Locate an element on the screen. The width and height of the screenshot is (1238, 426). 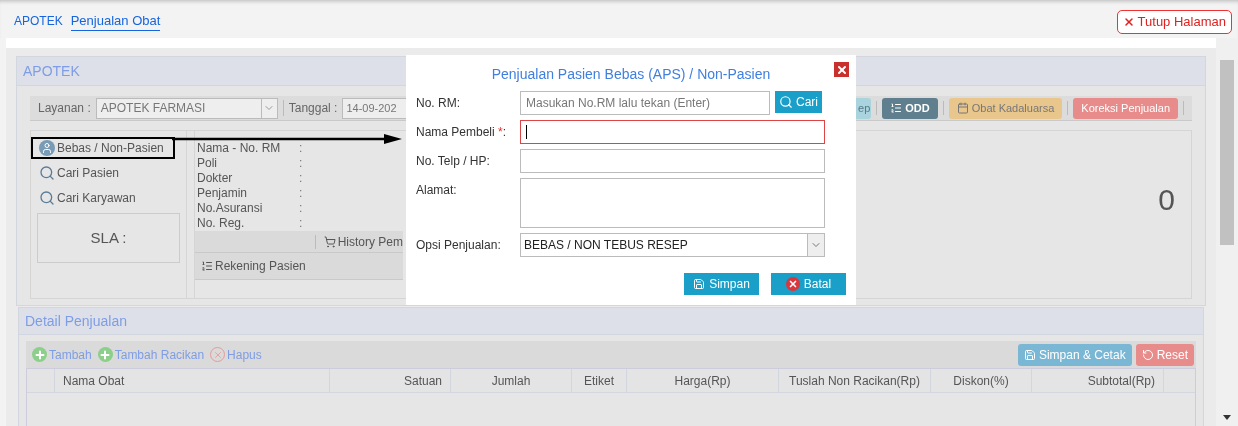
date-input: 14-09-202 is located at coordinates (375, 108).